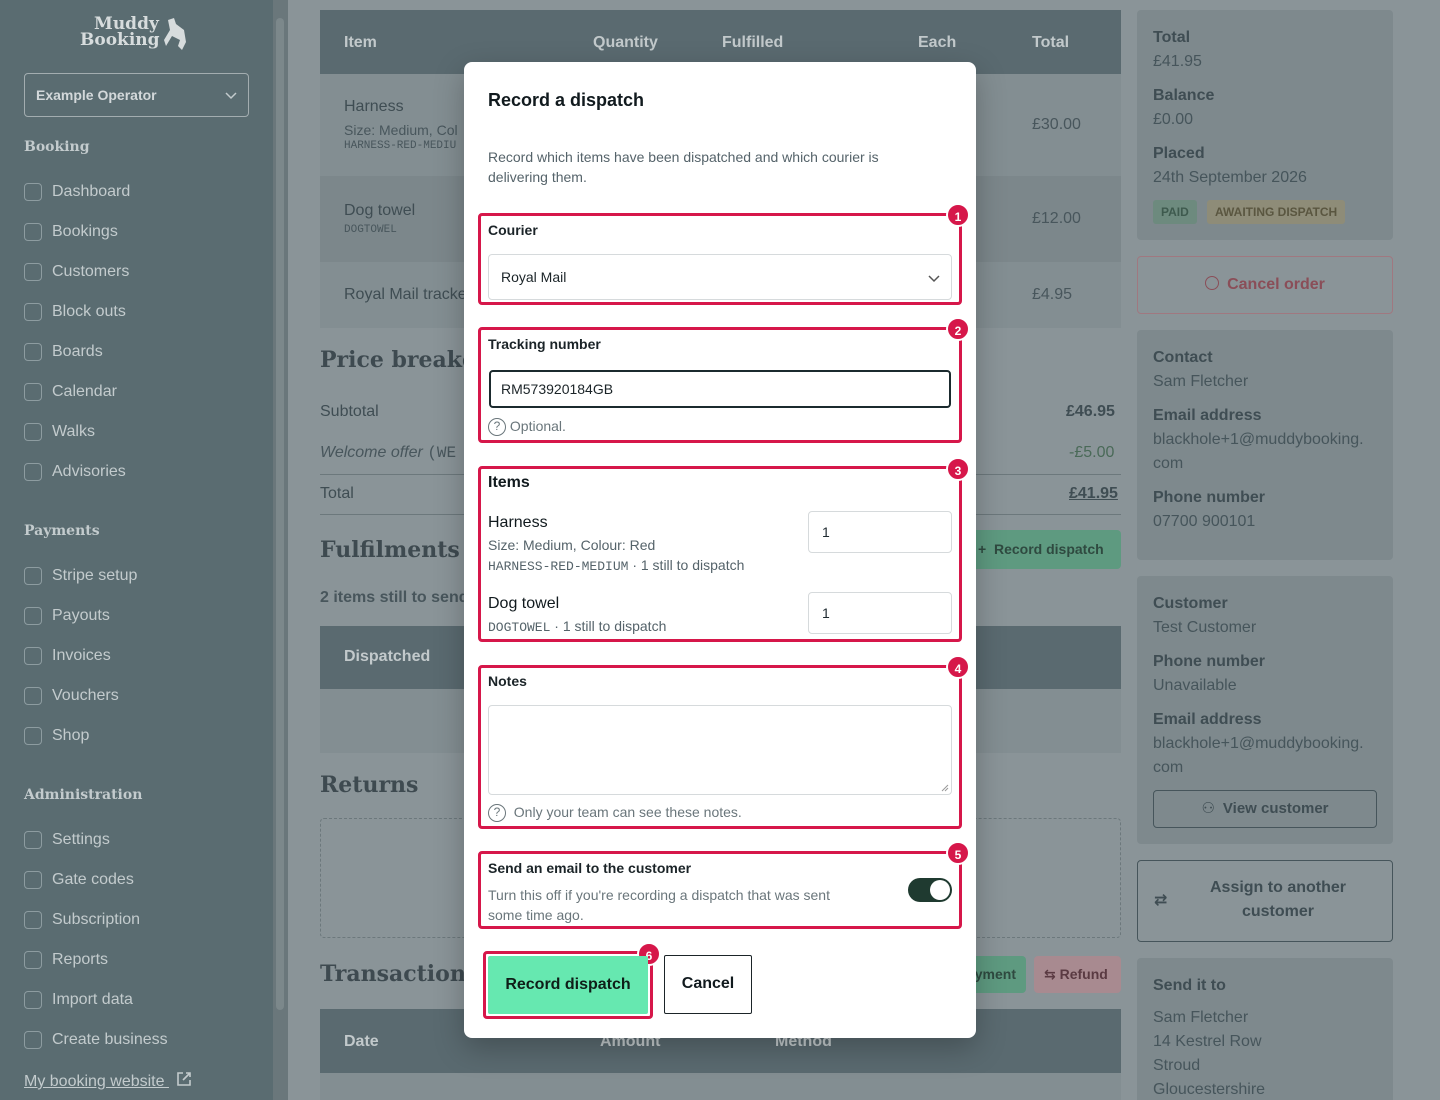  What do you see at coordinates (1276, 212) in the screenshot?
I see `status-badge: AWAITING DISPATCH` at bounding box center [1276, 212].